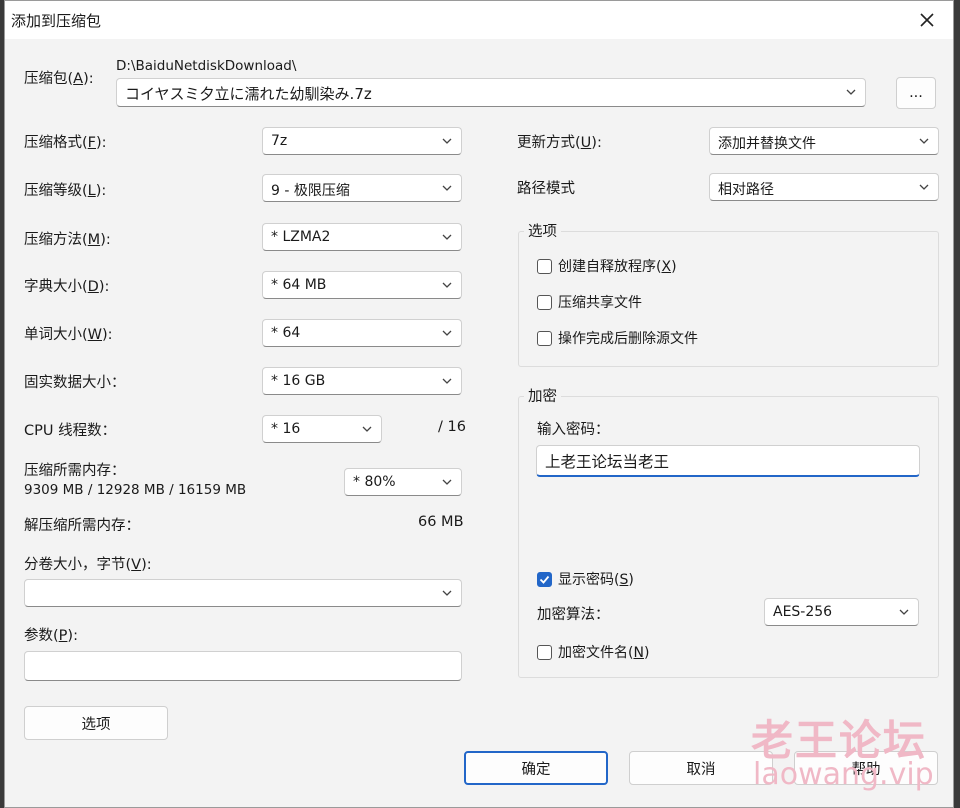 This screenshot has width=960, height=808. I want to click on encrypt-names-checkbox: 加密文件名(N), so click(593, 652).